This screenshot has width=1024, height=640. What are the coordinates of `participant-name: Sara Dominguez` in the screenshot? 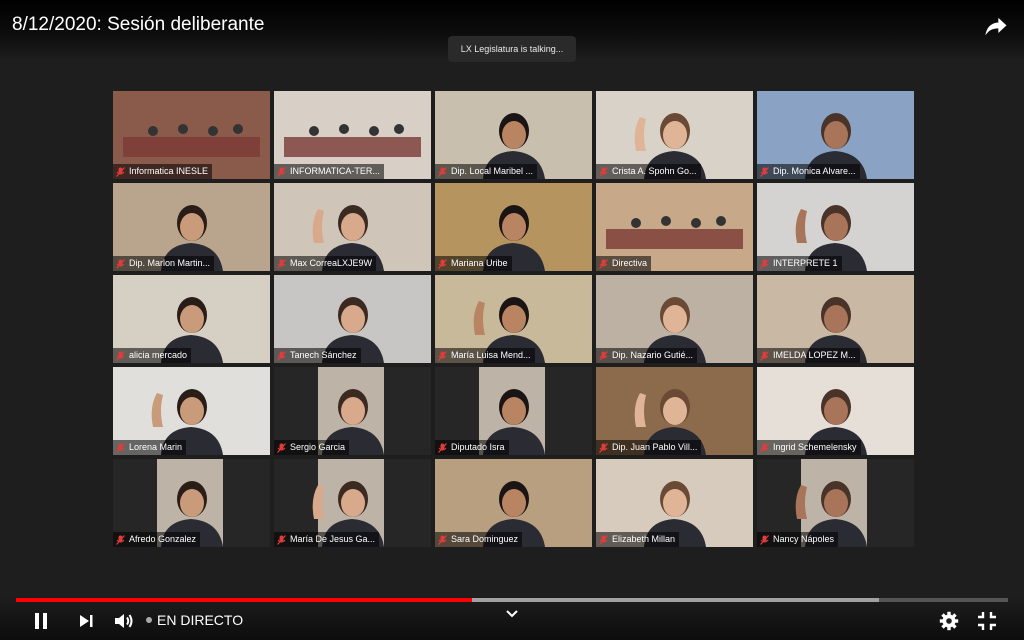 It's located at (485, 539).